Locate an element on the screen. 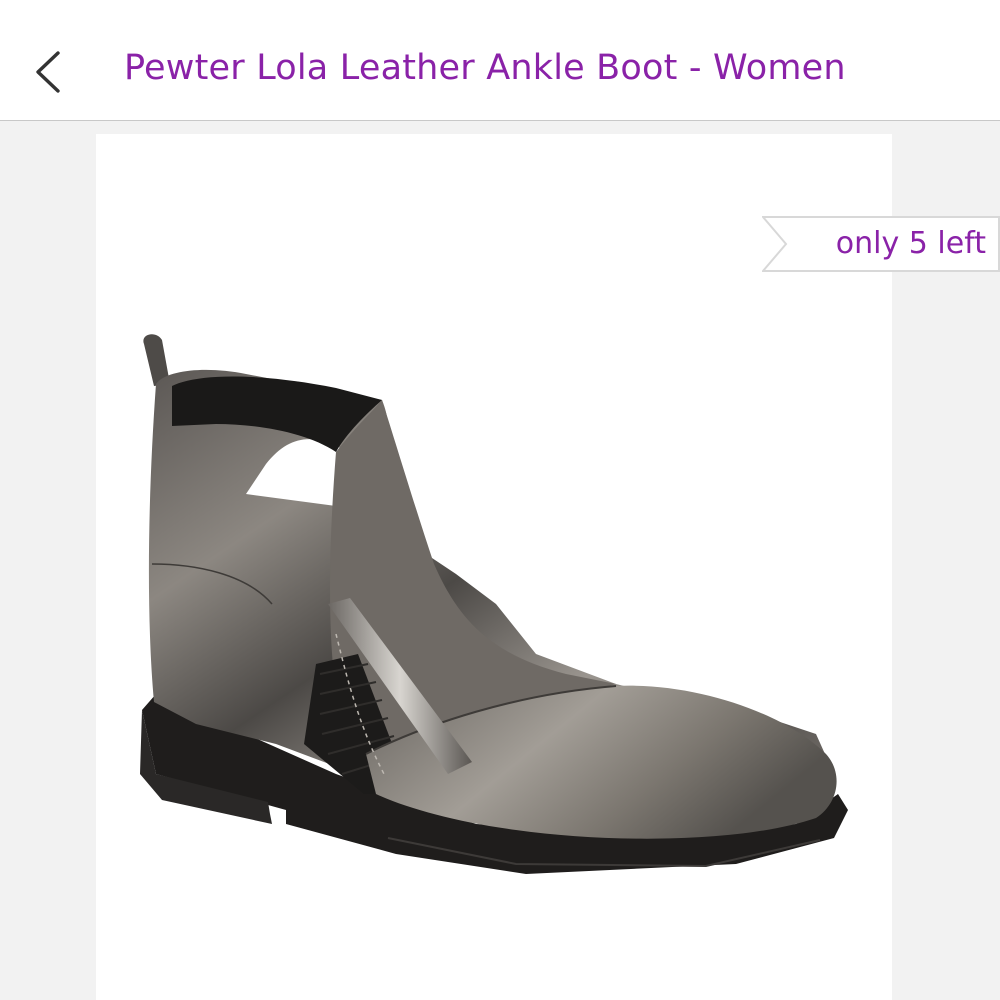 The width and height of the screenshot is (1000, 1000). chevron-left-icon is located at coordinates (48, 72).